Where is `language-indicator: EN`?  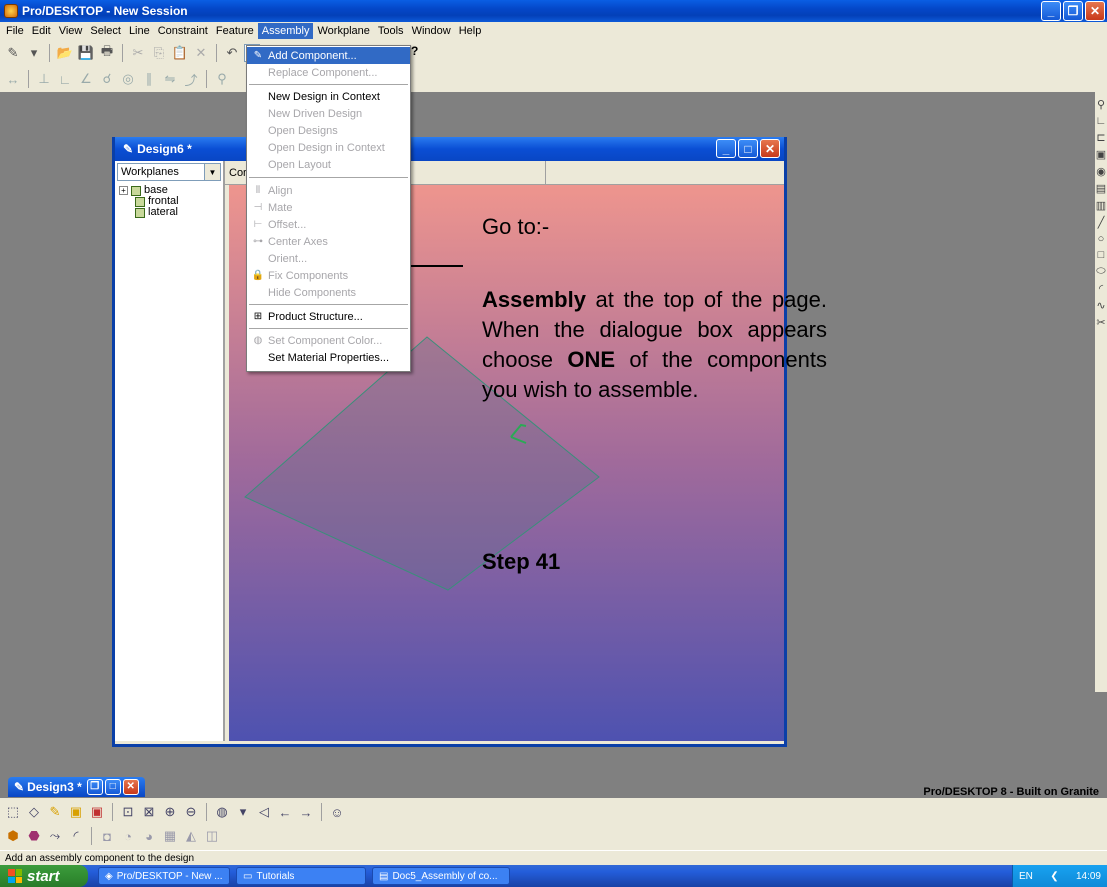 language-indicator: EN is located at coordinates (1026, 876).